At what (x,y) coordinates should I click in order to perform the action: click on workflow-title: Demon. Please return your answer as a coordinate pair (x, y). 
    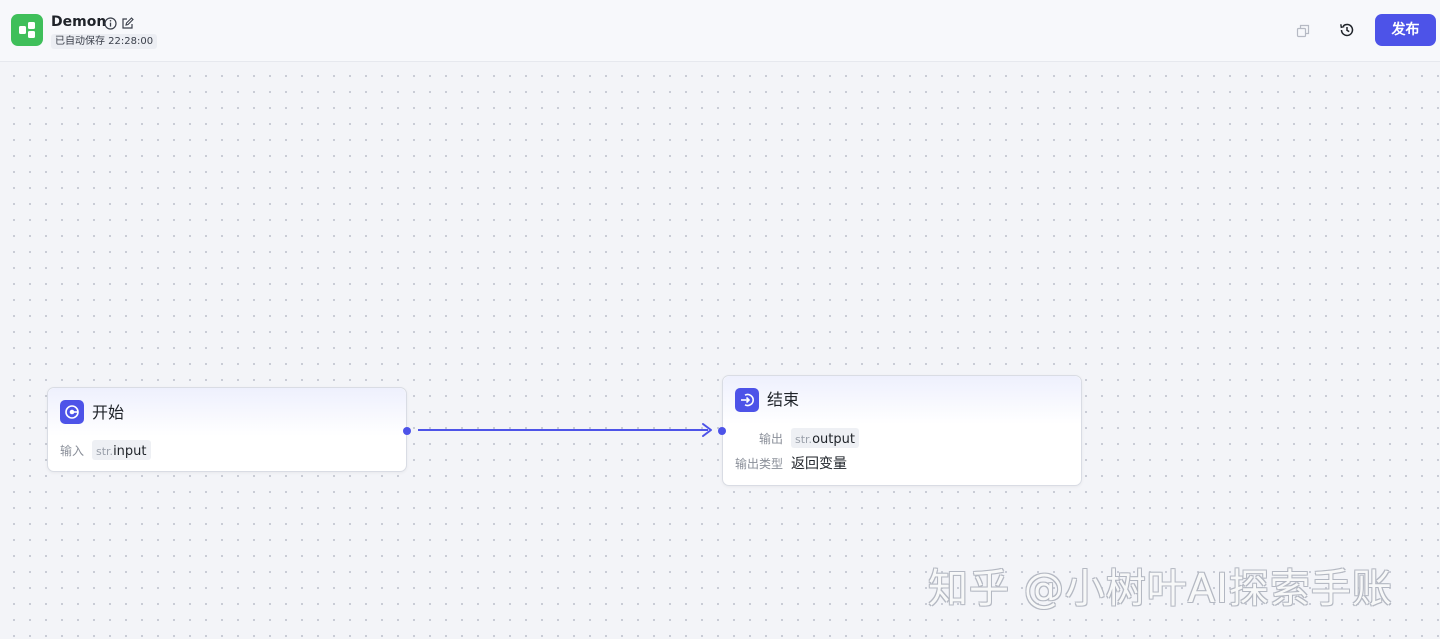
    Looking at the image, I should click on (79, 22).